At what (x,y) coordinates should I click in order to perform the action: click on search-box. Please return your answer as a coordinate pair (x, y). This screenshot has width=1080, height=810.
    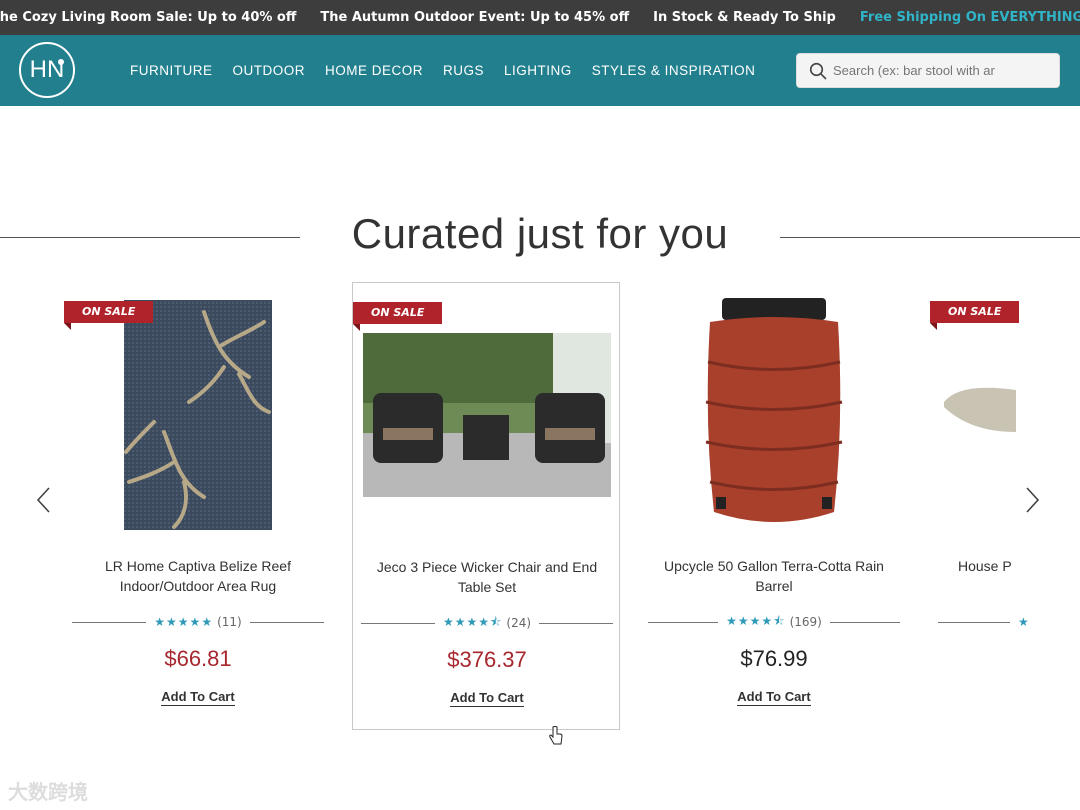
    Looking at the image, I should click on (928, 70).